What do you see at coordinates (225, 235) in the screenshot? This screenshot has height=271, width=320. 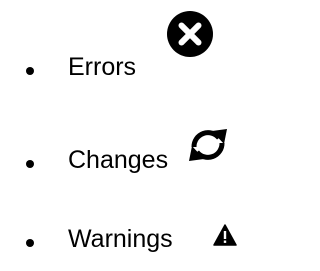 I see `warning-triangle-icon` at bounding box center [225, 235].